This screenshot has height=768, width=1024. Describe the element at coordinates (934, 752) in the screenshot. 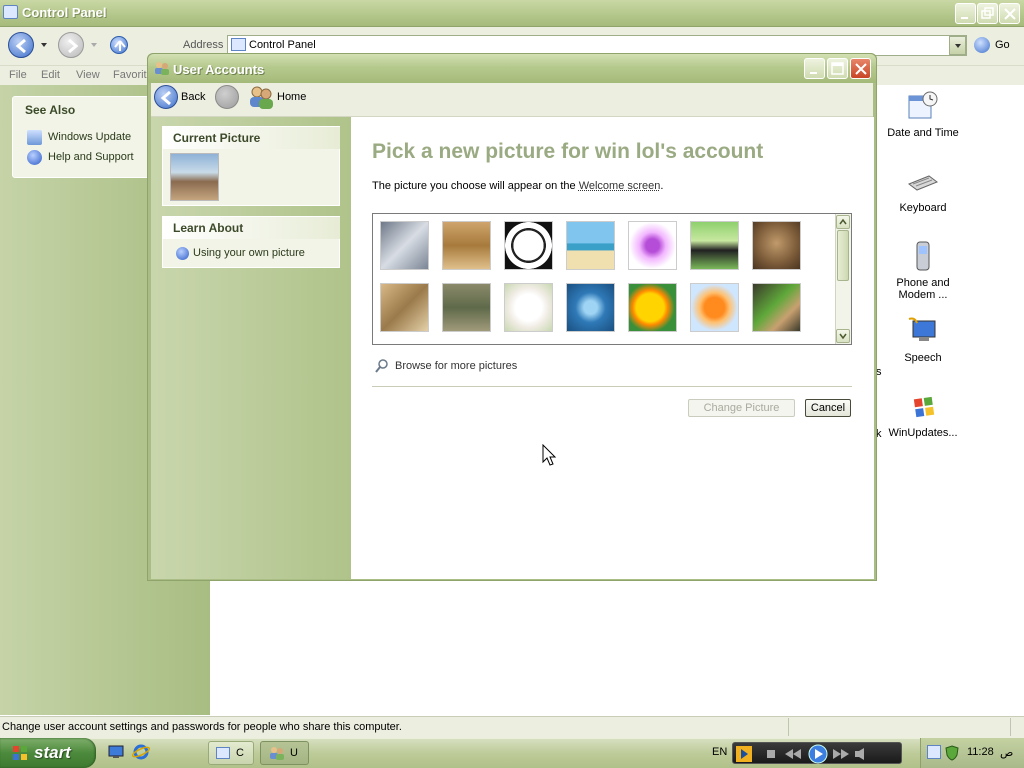

I see `tray-control-panel-icon` at that location.